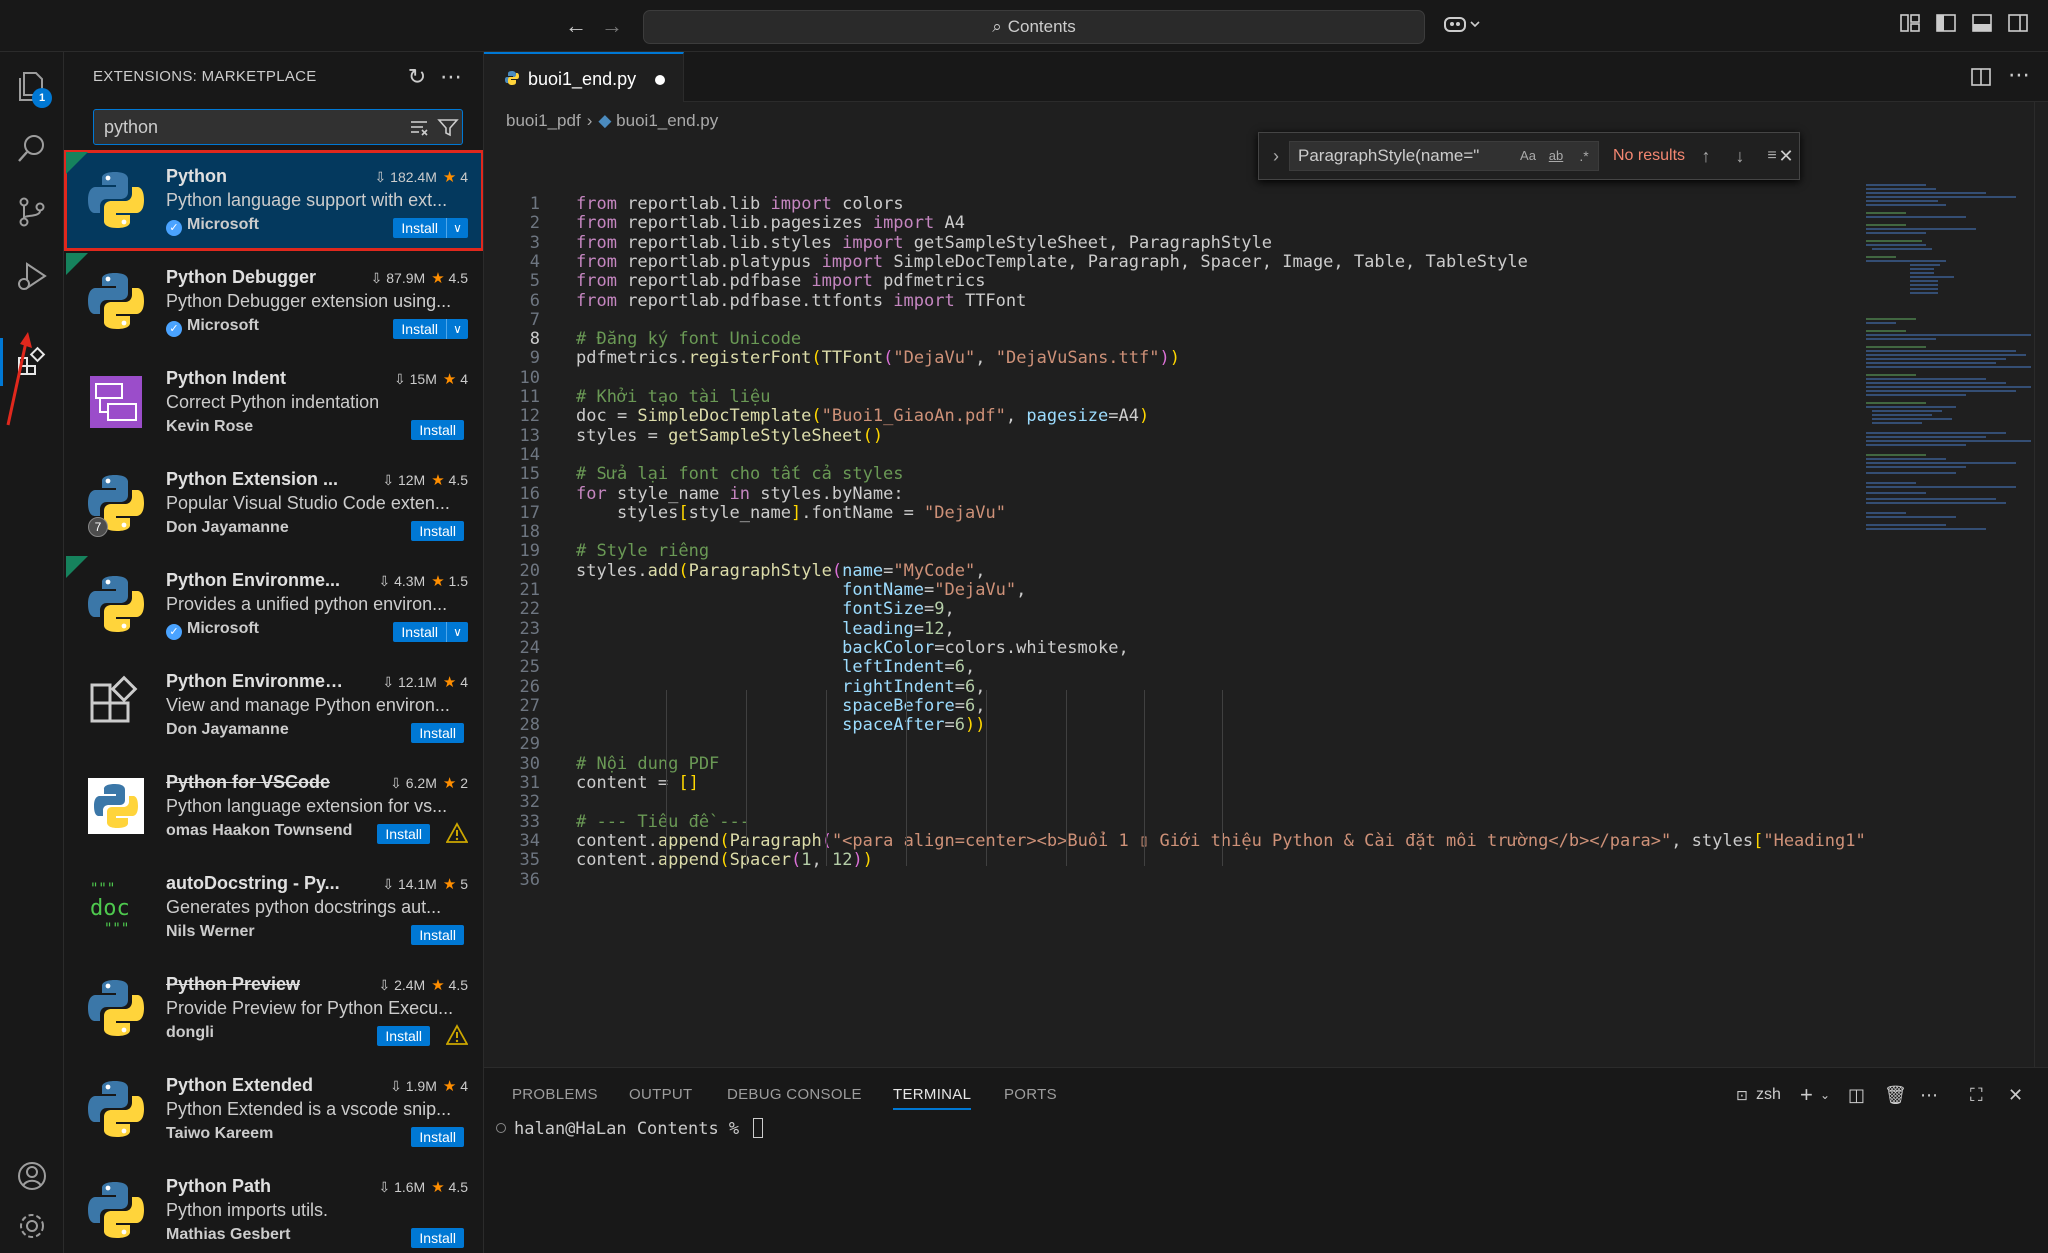 This screenshot has height=1253, width=2048. I want to click on panel-tab-ports: PORTS, so click(1030, 1094).